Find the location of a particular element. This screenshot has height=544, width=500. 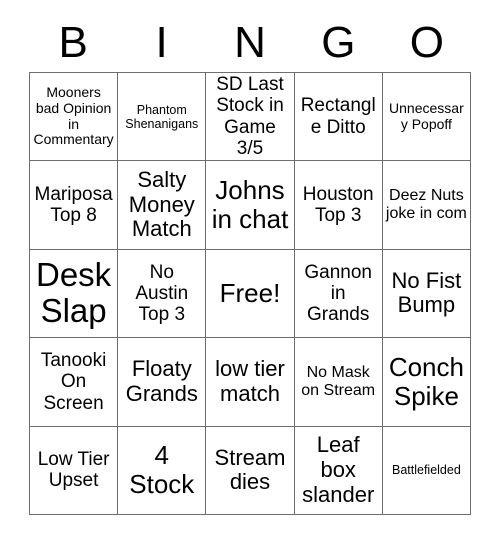

bingo-cell-label: No Fist Bump is located at coordinates (426, 292).